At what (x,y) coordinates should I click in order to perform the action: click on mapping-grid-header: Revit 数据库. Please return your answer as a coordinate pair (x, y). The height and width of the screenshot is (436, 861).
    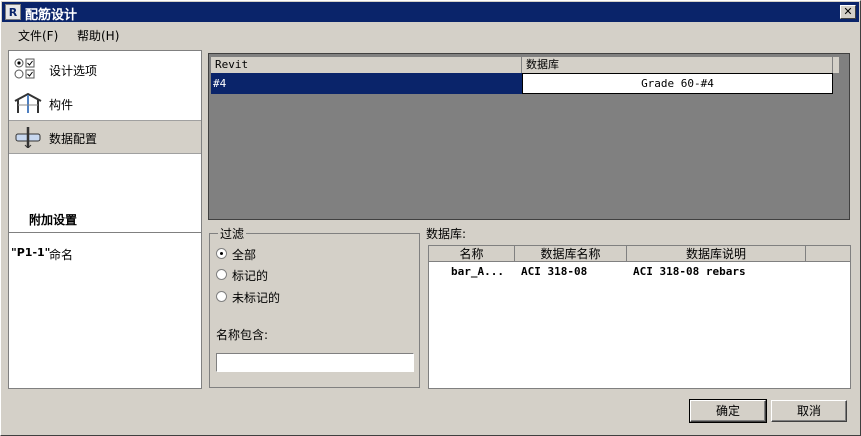
    Looking at the image, I should click on (525, 65).